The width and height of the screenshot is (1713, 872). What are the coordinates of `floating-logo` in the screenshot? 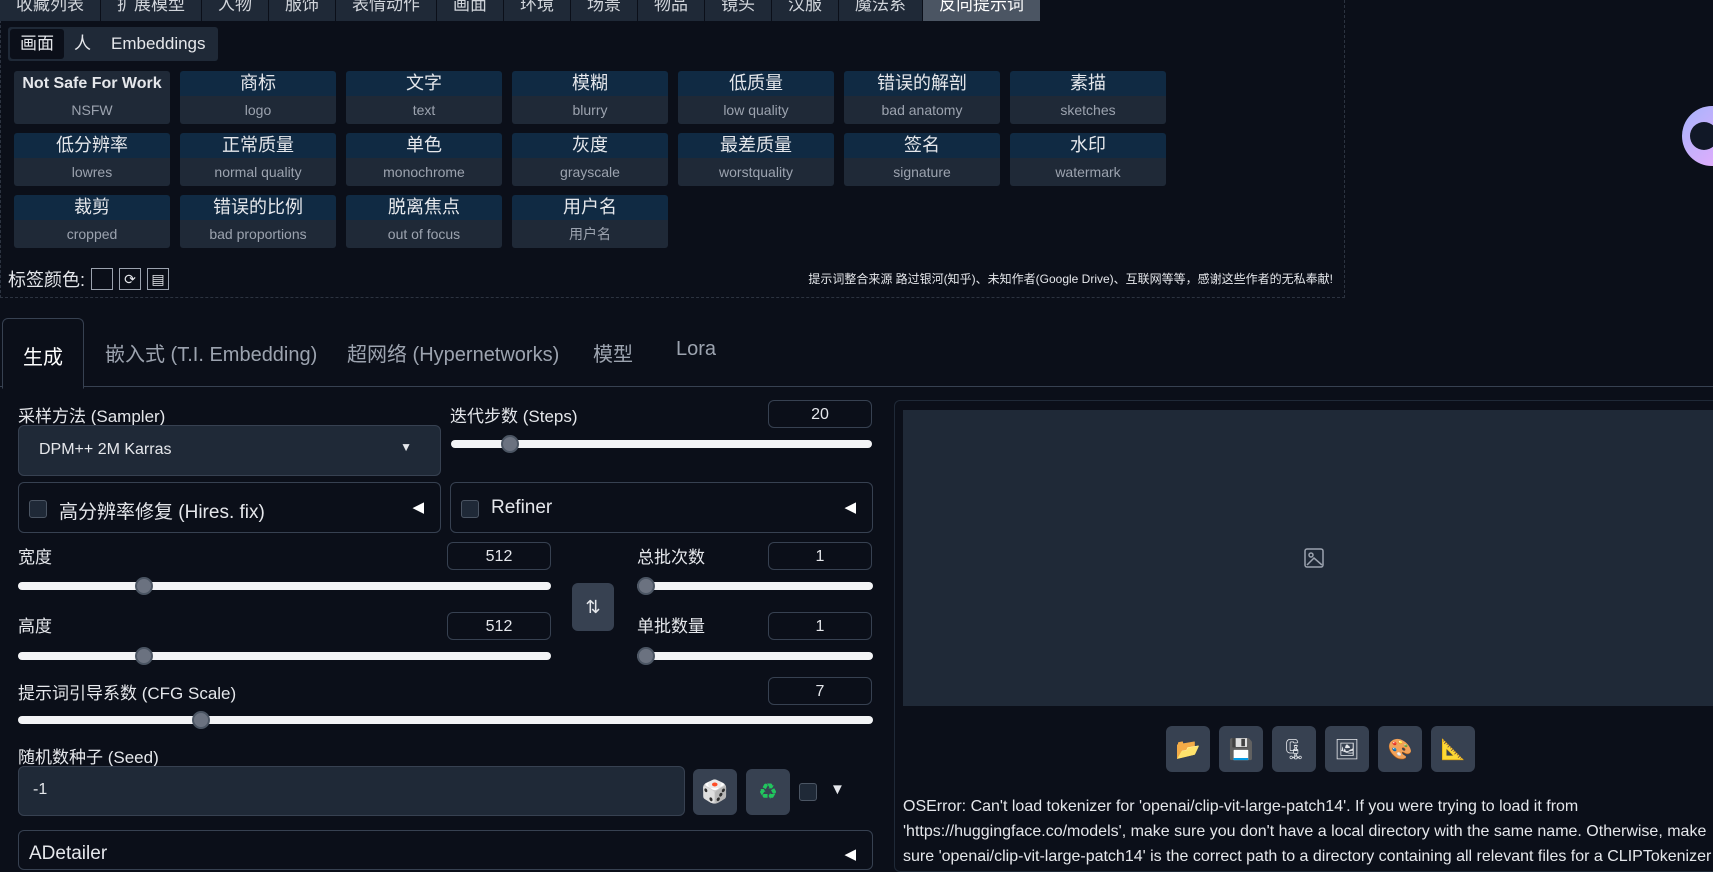 It's located at (1697, 136).